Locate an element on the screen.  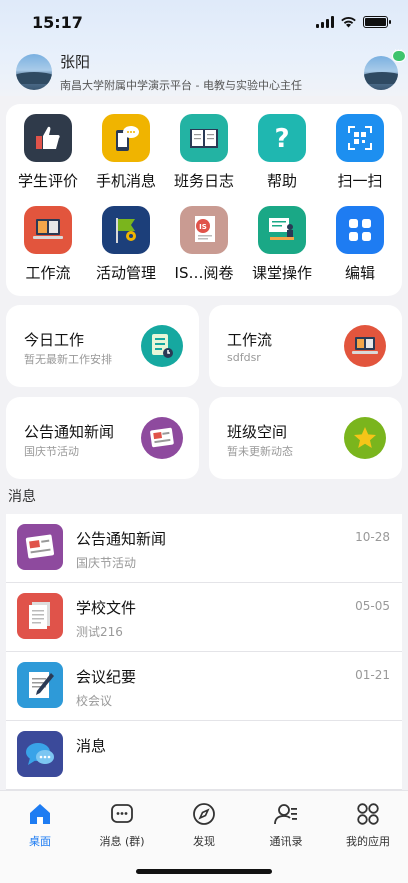
app-item: 活动管理 is located at coordinates (126, 248).